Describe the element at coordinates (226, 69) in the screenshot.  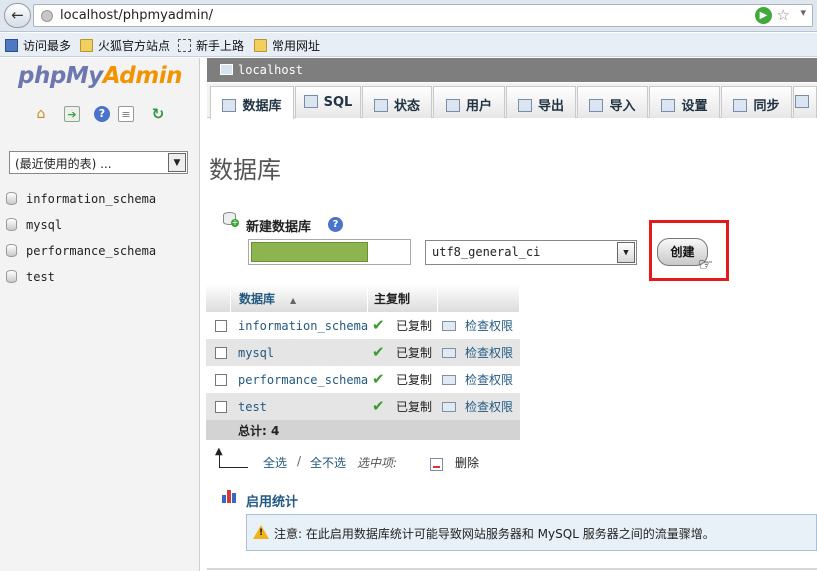
I see `server-icon` at that location.